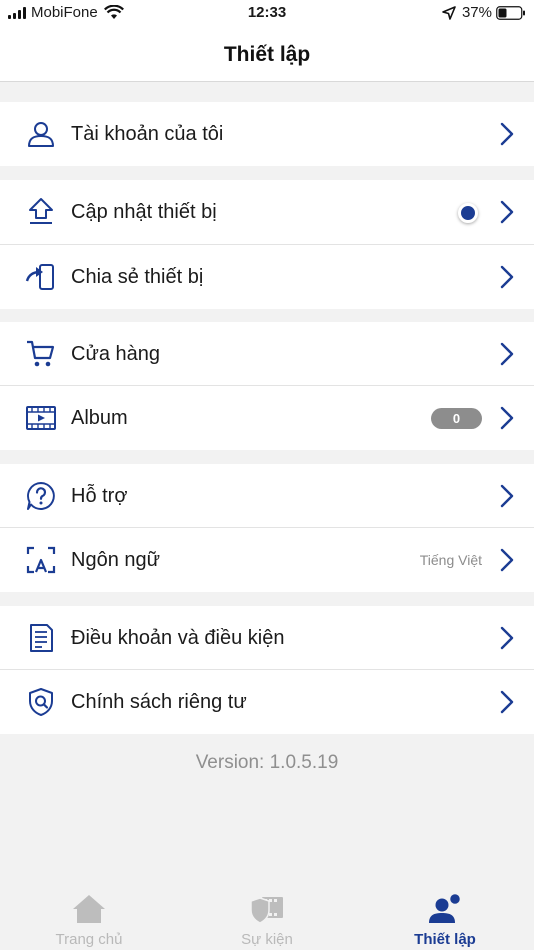 The image size is (534, 950). I want to click on share-device-icon, so click(39, 277).